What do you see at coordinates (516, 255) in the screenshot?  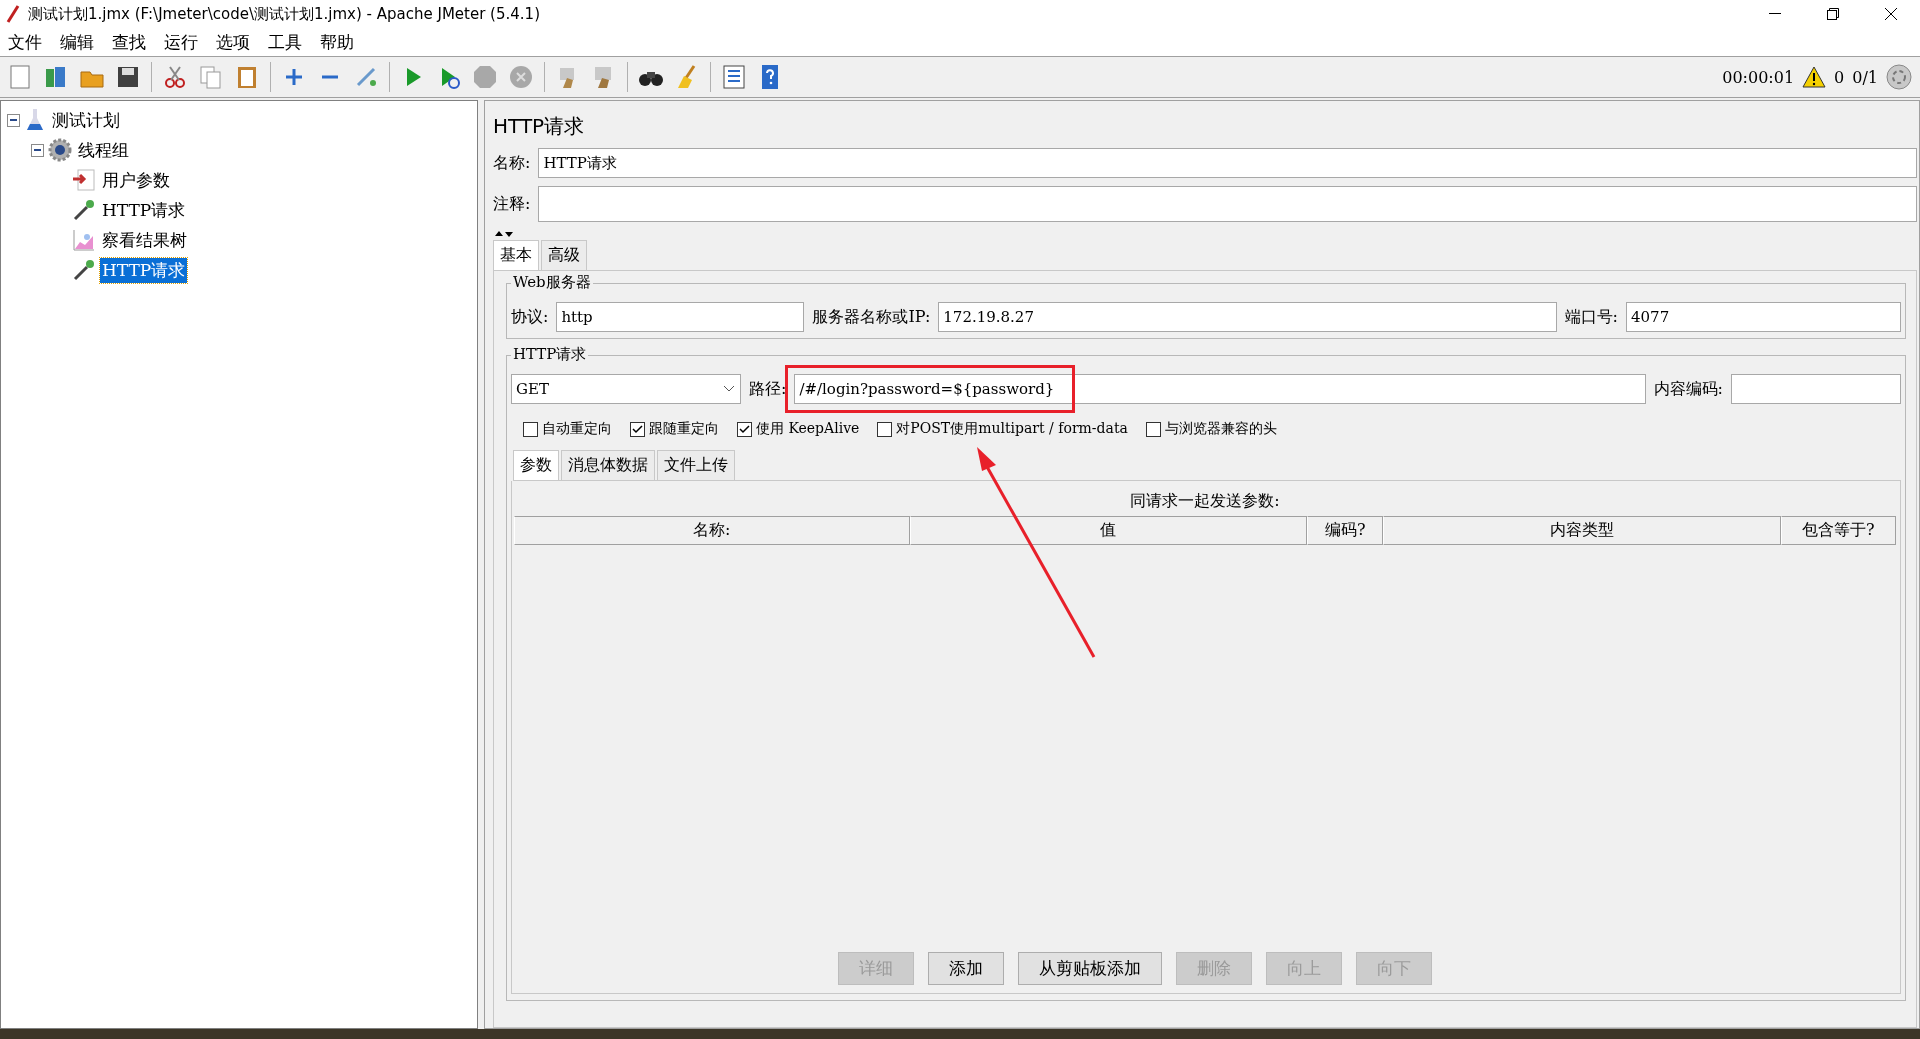 I see `tab: 基本` at bounding box center [516, 255].